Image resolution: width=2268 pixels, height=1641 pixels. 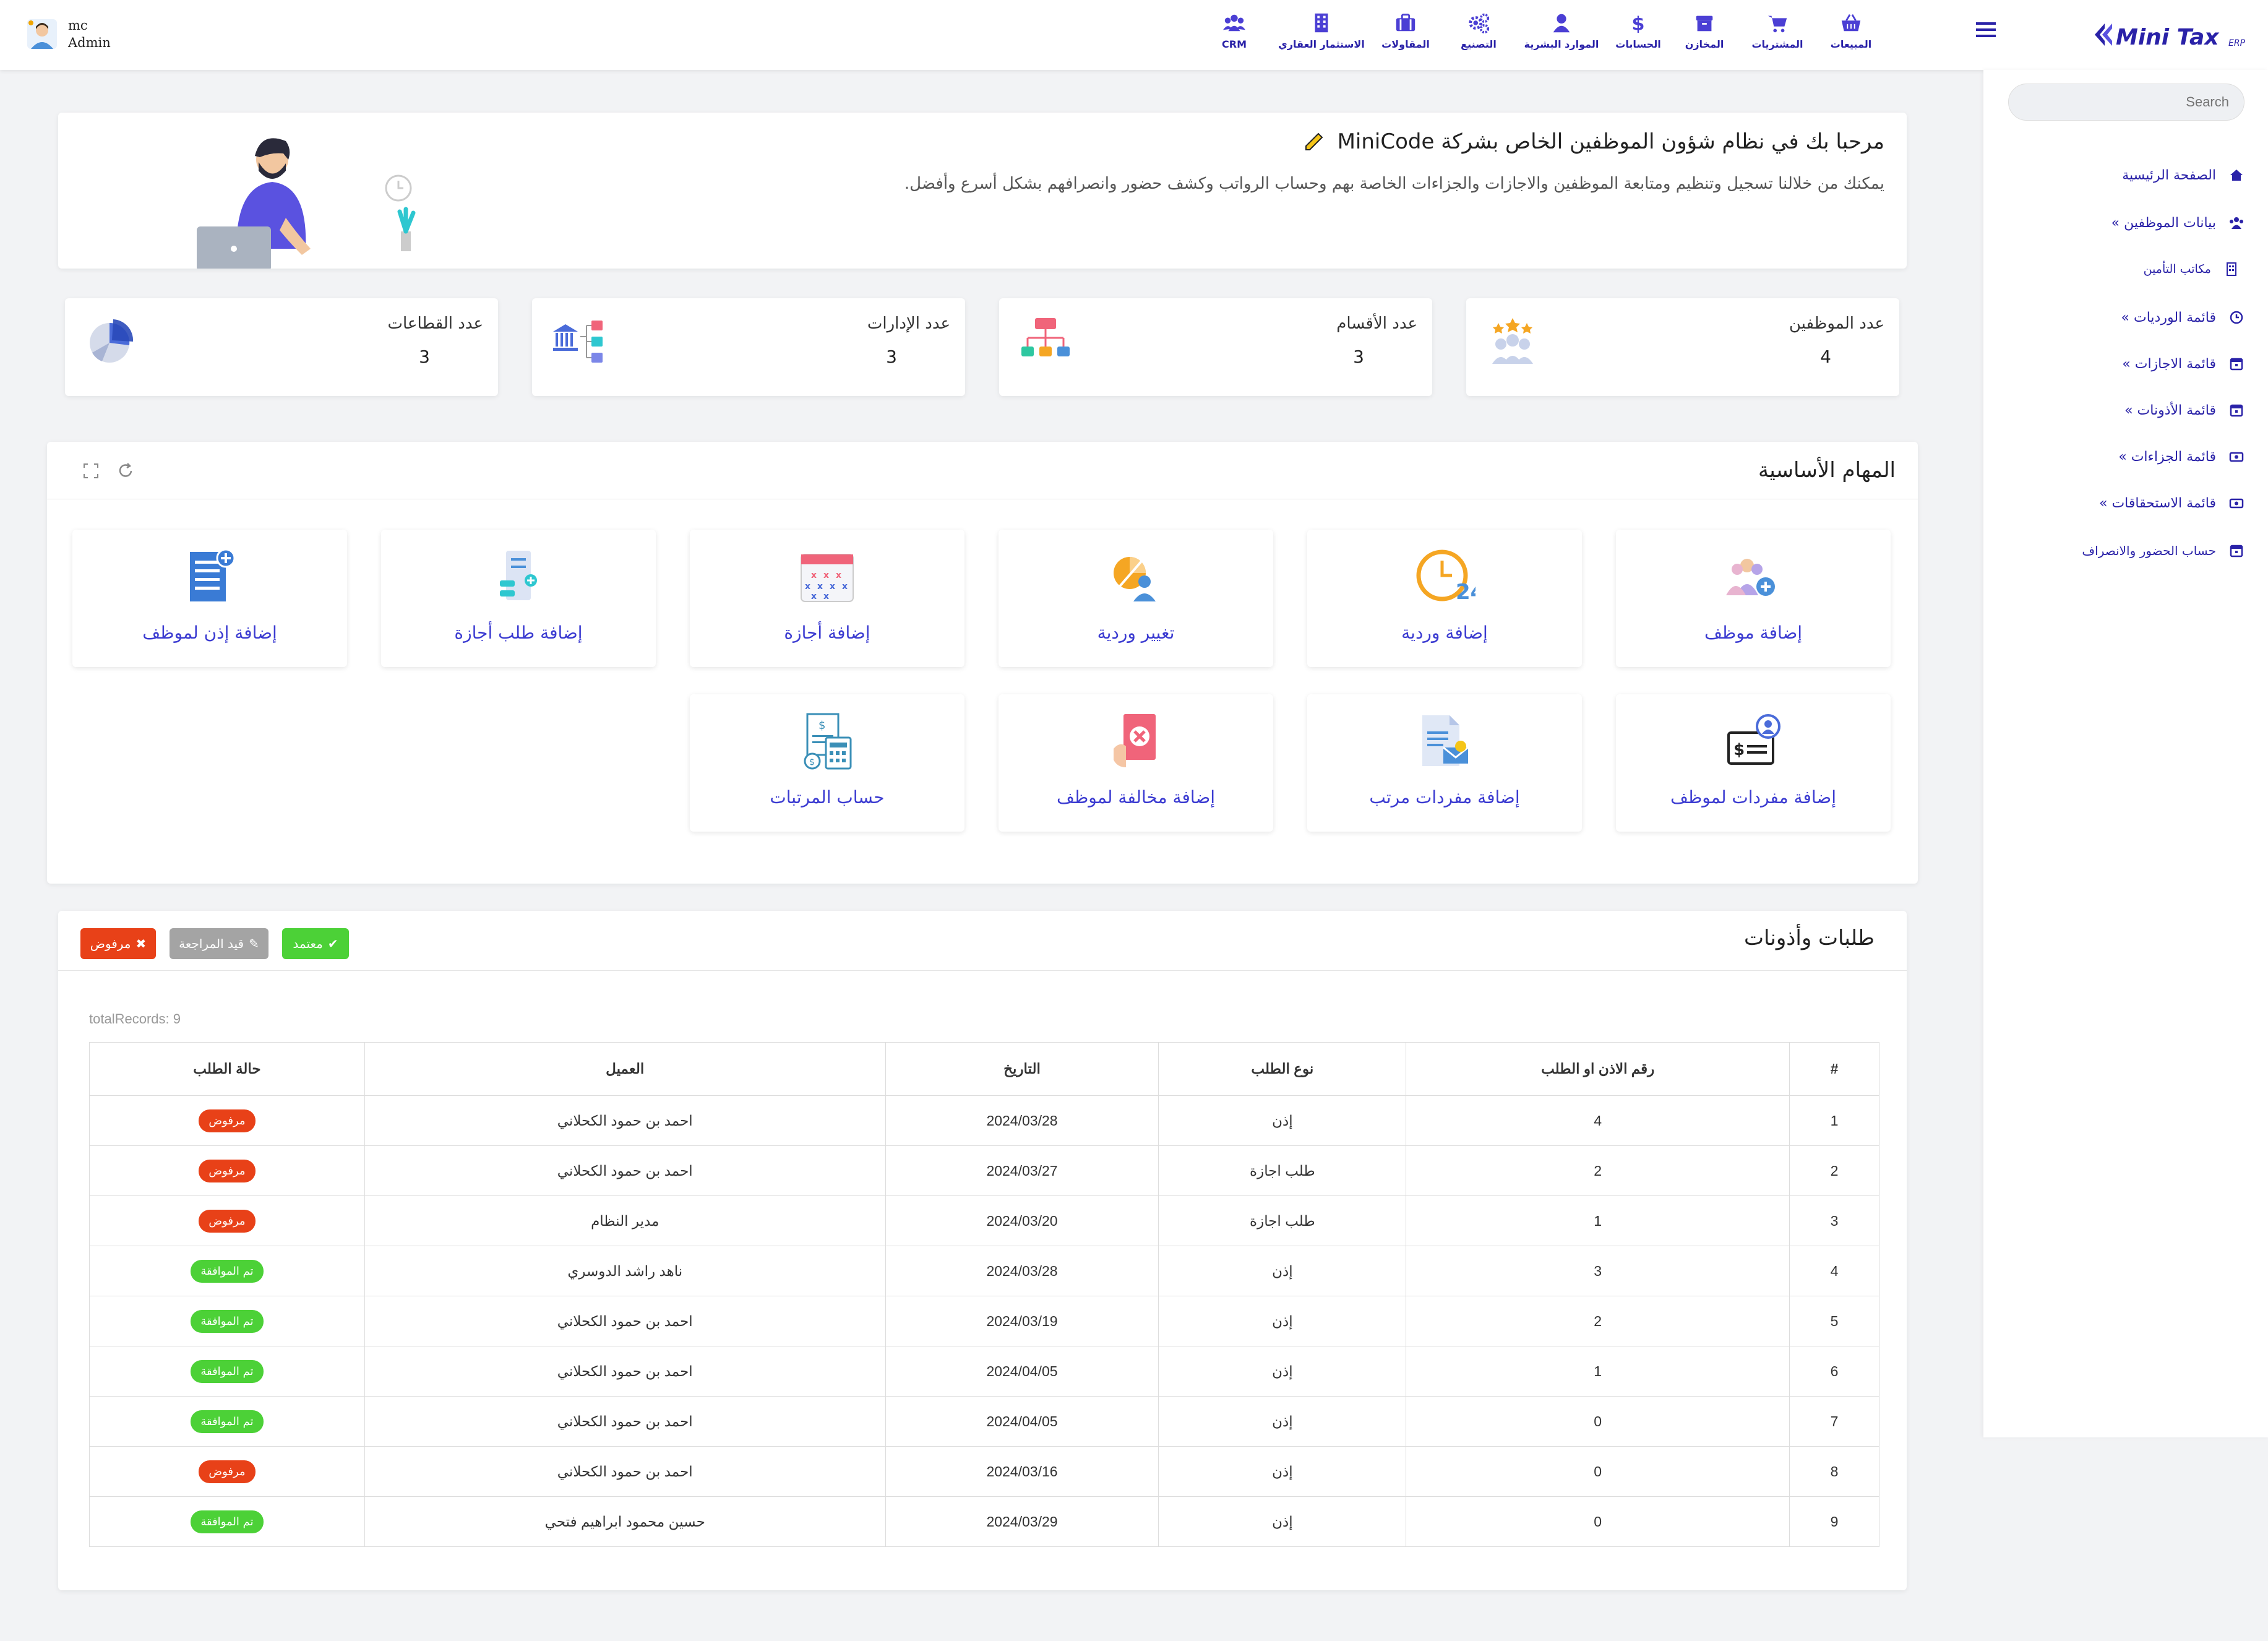 What do you see at coordinates (118, 943) in the screenshot?
I see `filter-rejected-button: ✖ مرفوض` at bounding box center [118, 943].